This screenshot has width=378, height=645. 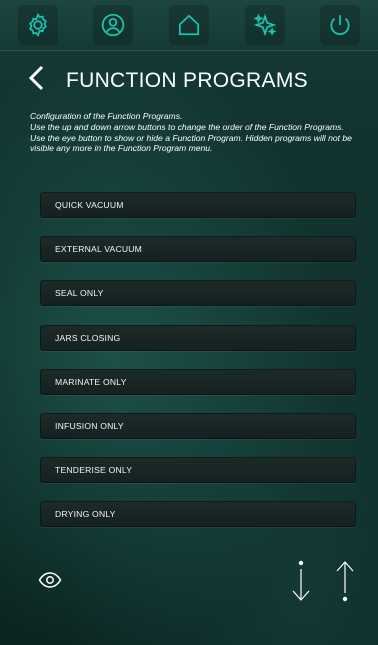 I want to click on user-button, so click(x=113, y=25).